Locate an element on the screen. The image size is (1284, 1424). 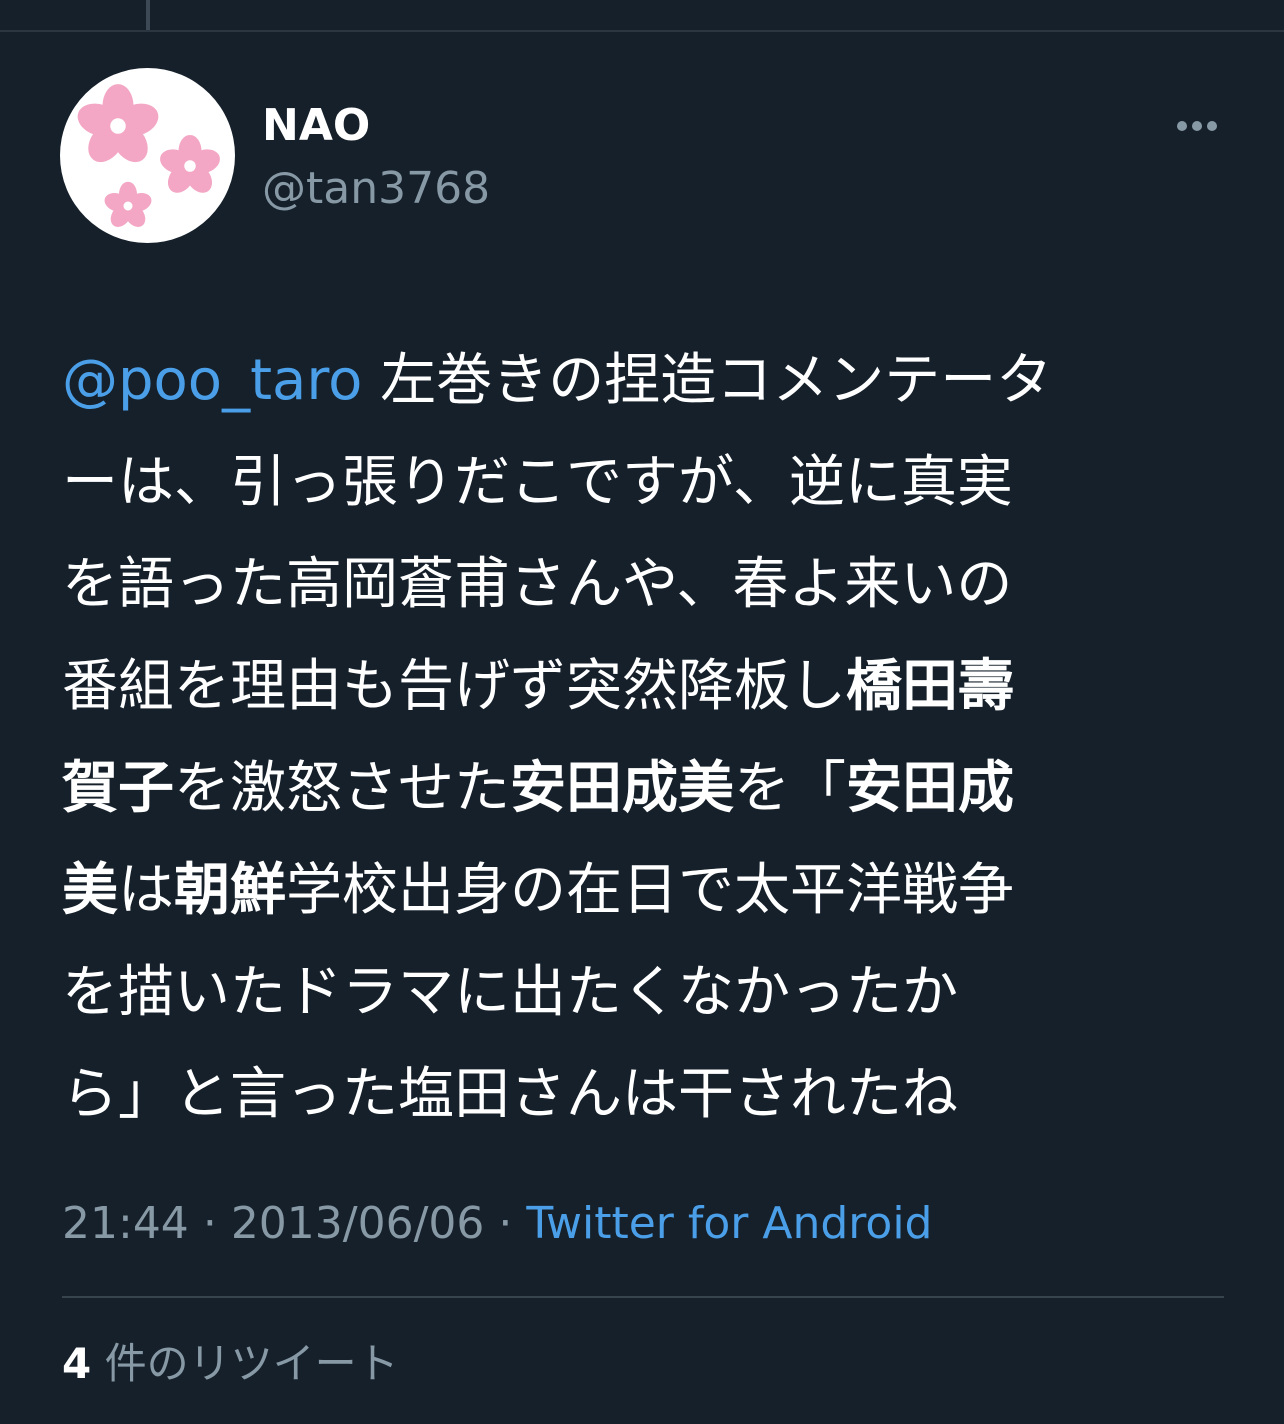
thread-connector-line is located at coordinates (148, 15).